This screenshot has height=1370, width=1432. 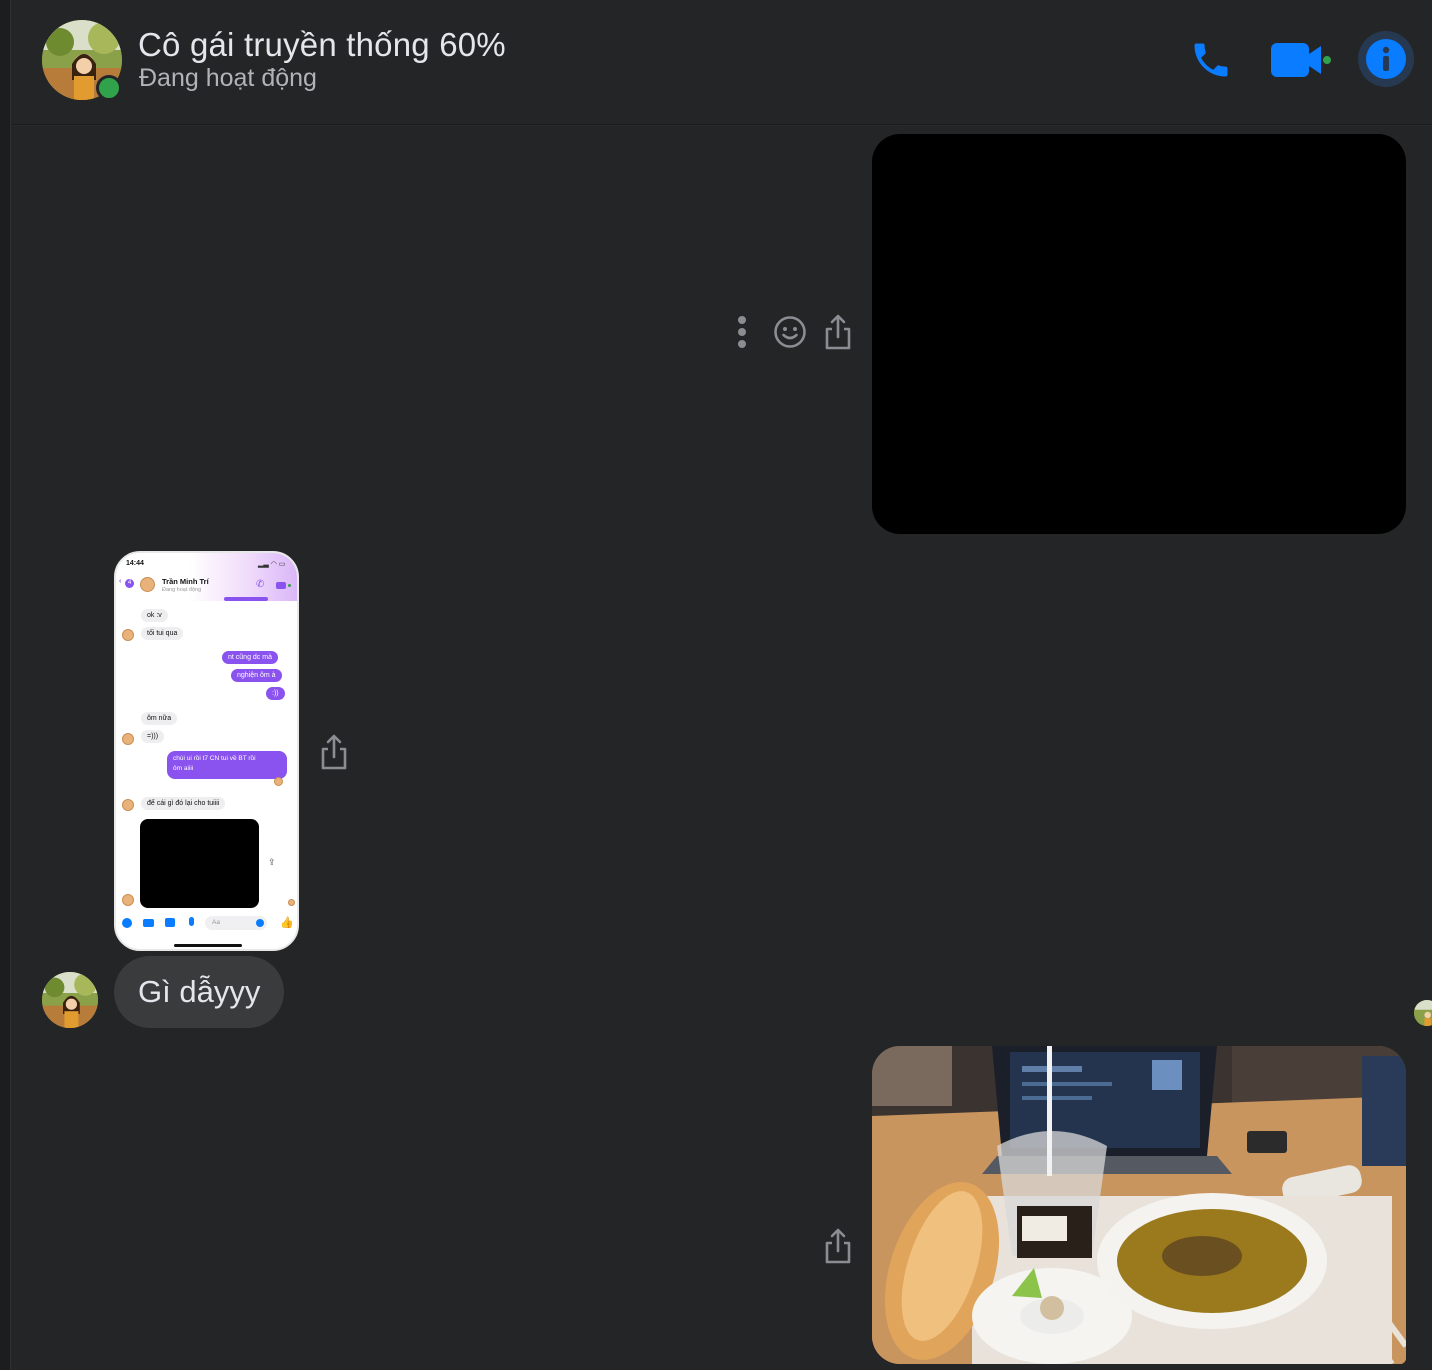 What do you see at coordinates (183, 803) in the screenshot?
I see `screenshot-msg-in: để cái gì đó lại cho tuiiii` at bounding box center [183, 803].